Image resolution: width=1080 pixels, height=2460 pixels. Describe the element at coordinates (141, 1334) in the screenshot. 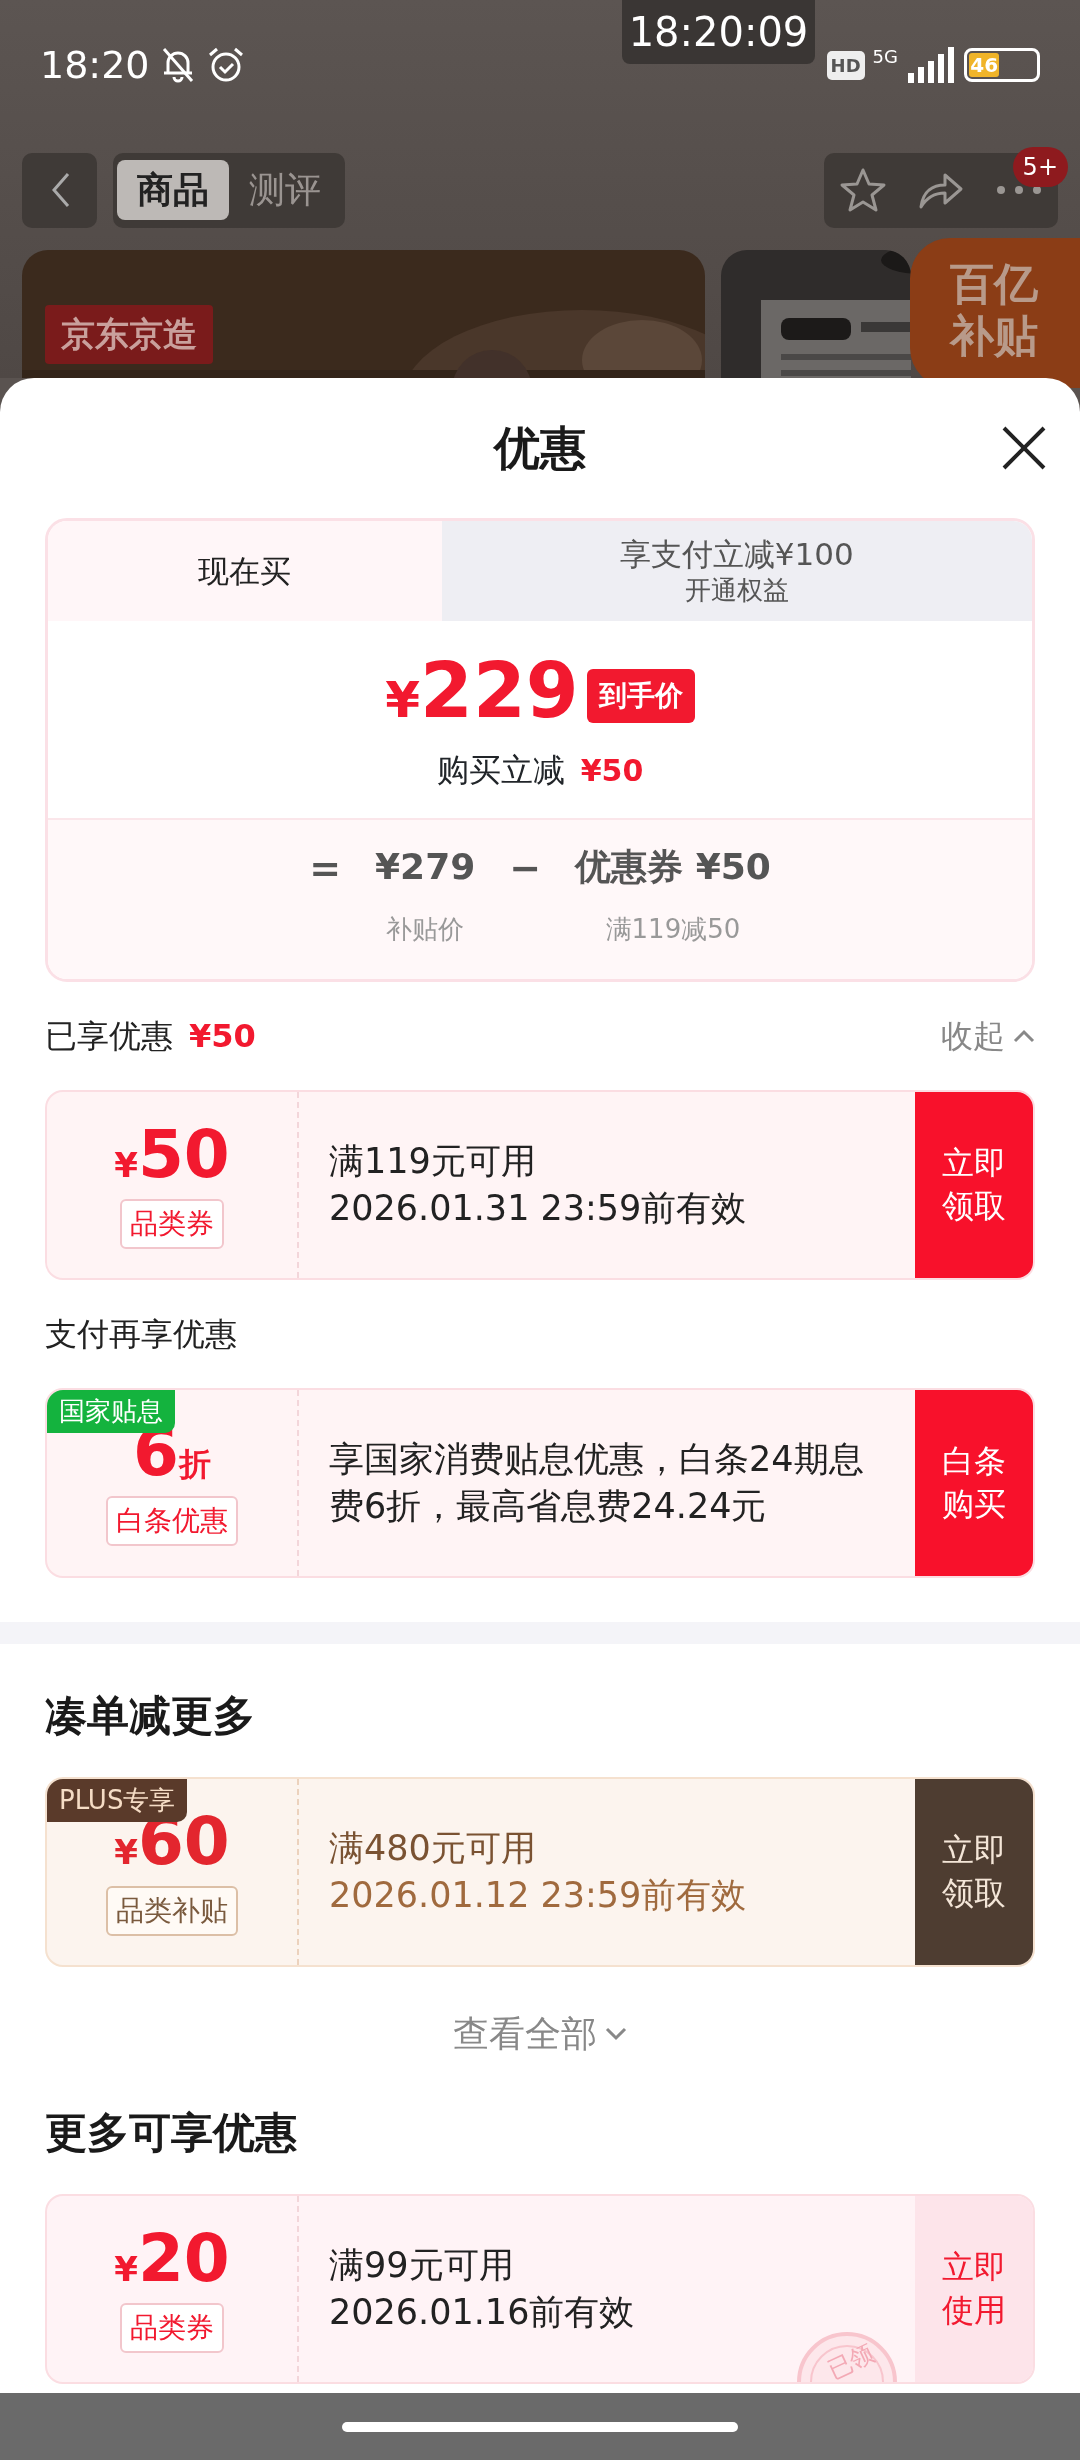

I see `section-label: 支付再享优惠` at that location.